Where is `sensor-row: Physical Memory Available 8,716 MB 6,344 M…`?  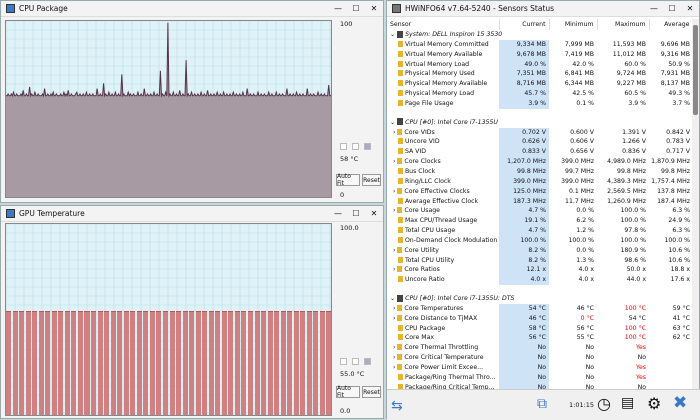 sensor-row: Physical Memory Available 8,716 MB 6,344 M… is located at coordinates (540, 84).